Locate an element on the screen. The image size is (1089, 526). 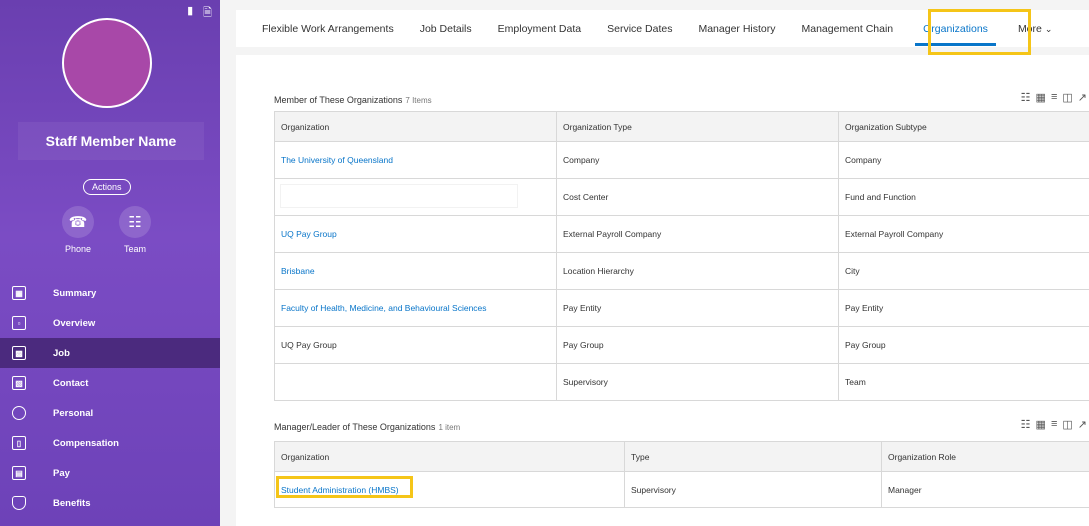
col-organization-type: Organization Type is located at coordinates (697, 126).